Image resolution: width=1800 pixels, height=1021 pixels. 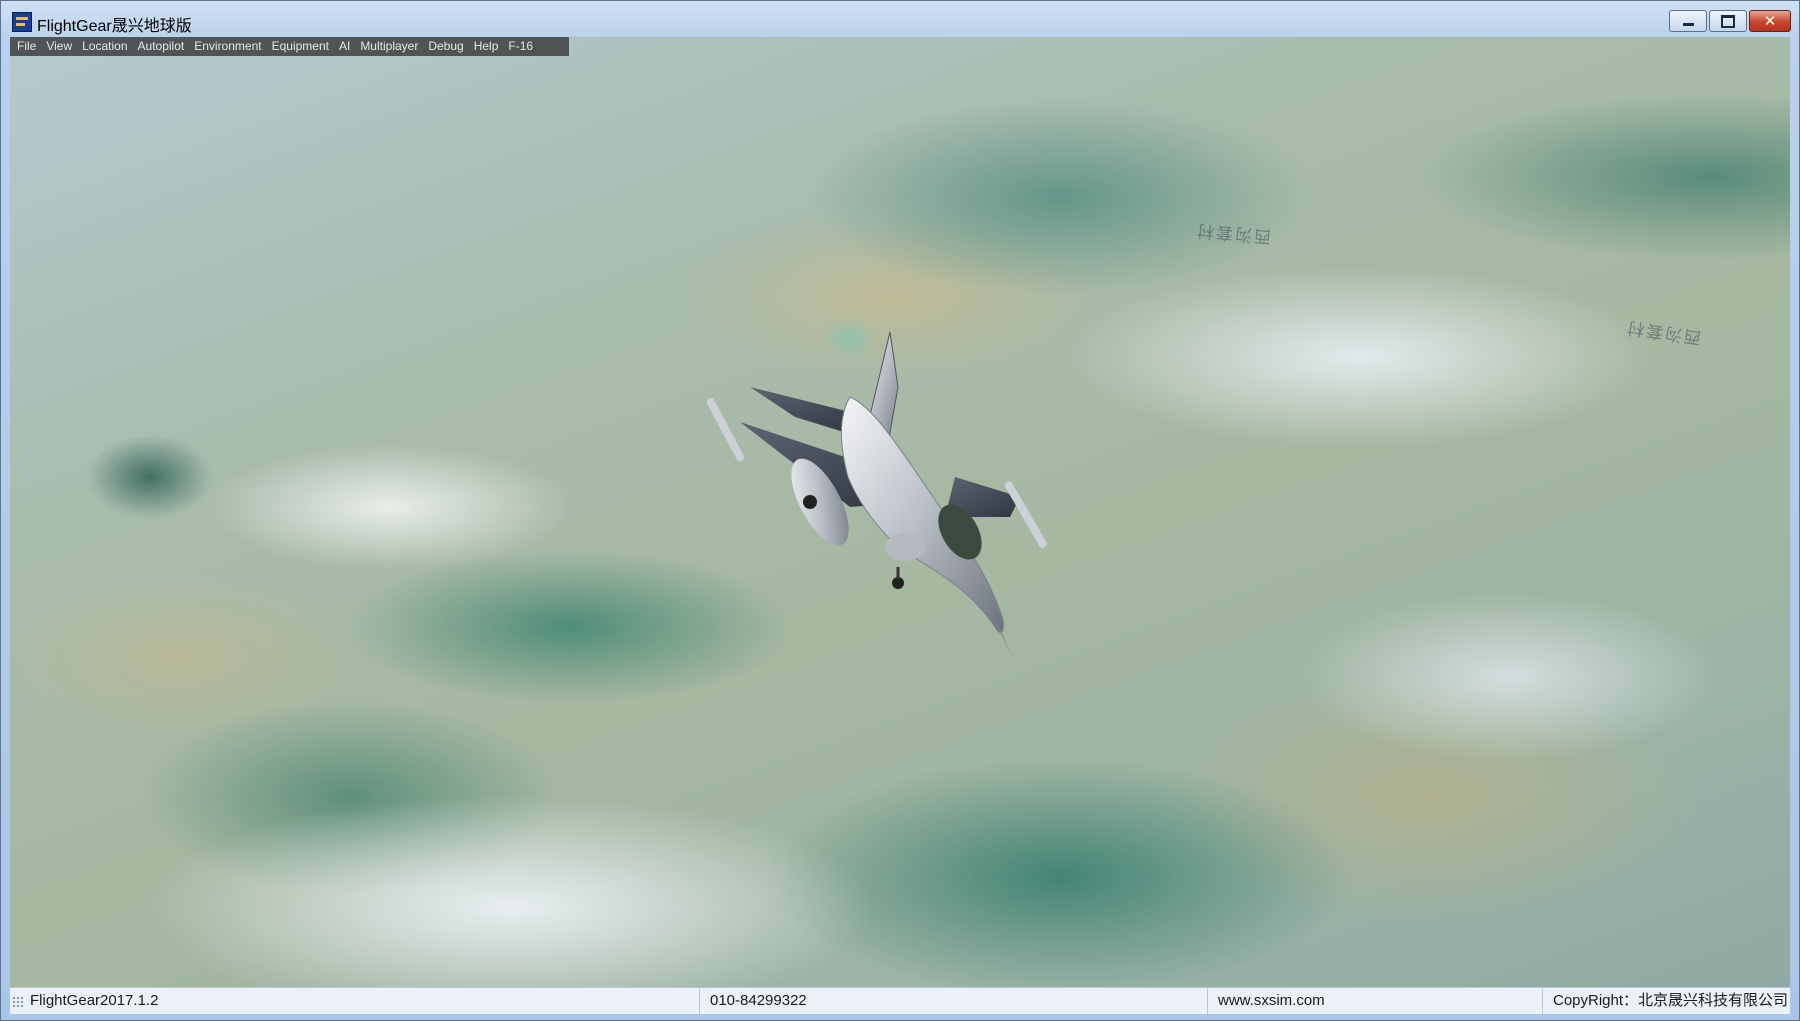 What do you see at coordinates (59, 46) in the screenshot?
I see `menu-view: View` at bounding box center [59, 46].